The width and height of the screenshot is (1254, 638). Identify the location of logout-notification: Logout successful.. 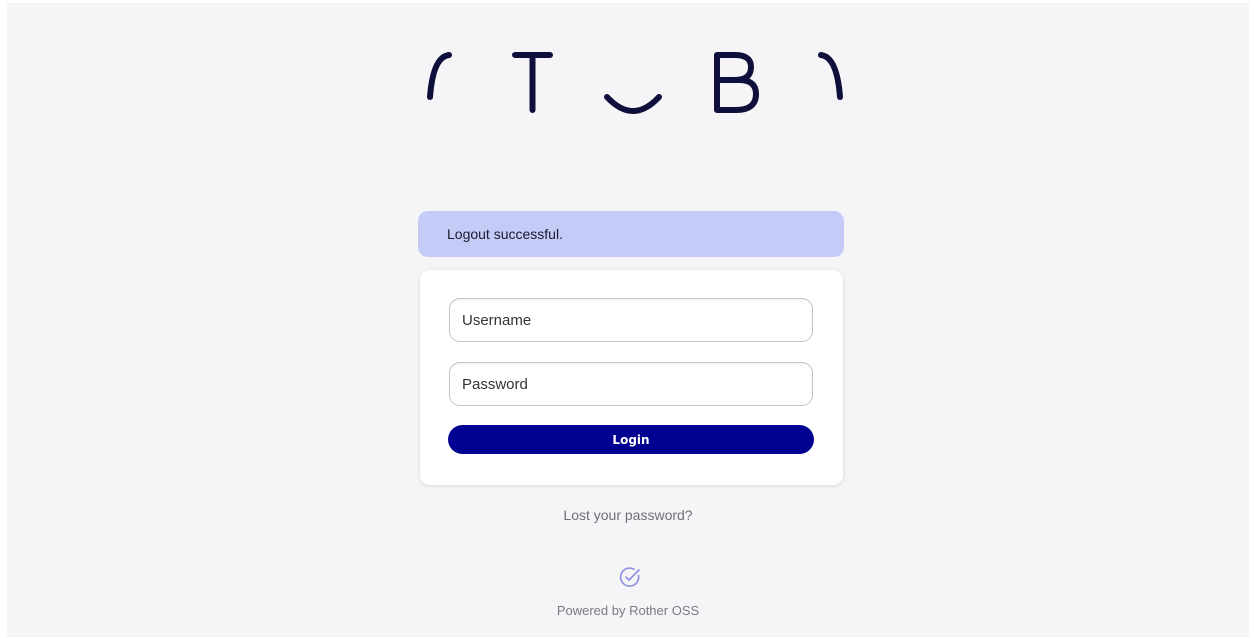
(631, 234).